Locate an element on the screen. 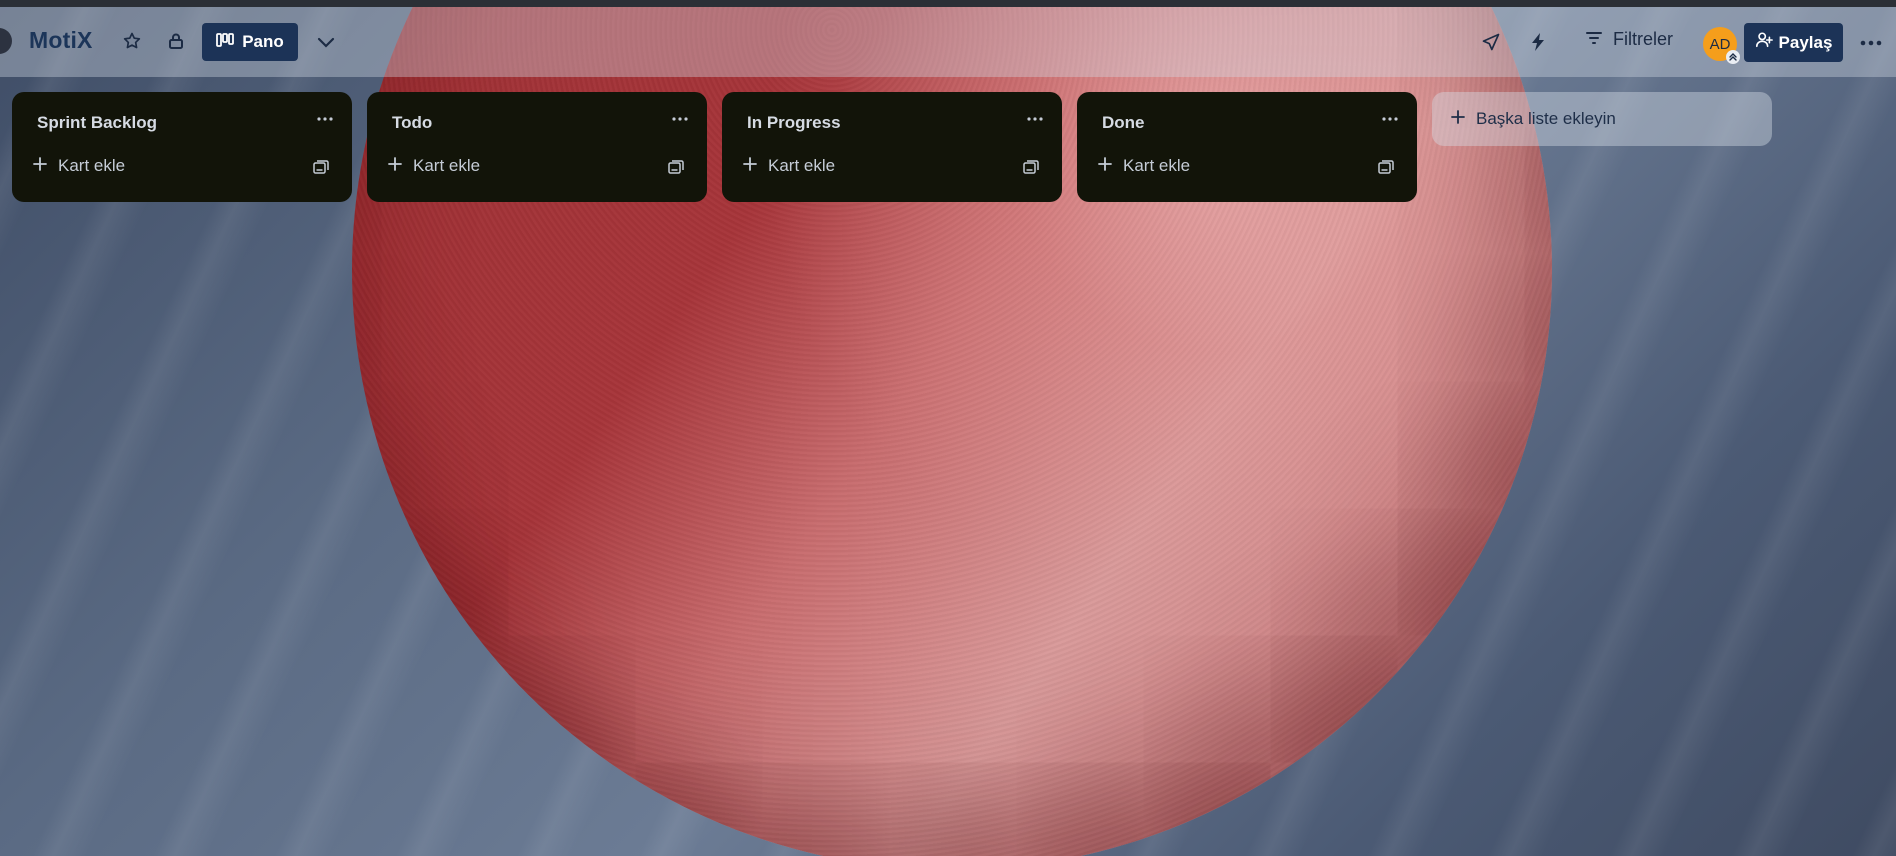 Image resolution: width=1896 pixels, height=856 pixels. list-todo: Todo Kart ekle is located at coordinates (537, 147).